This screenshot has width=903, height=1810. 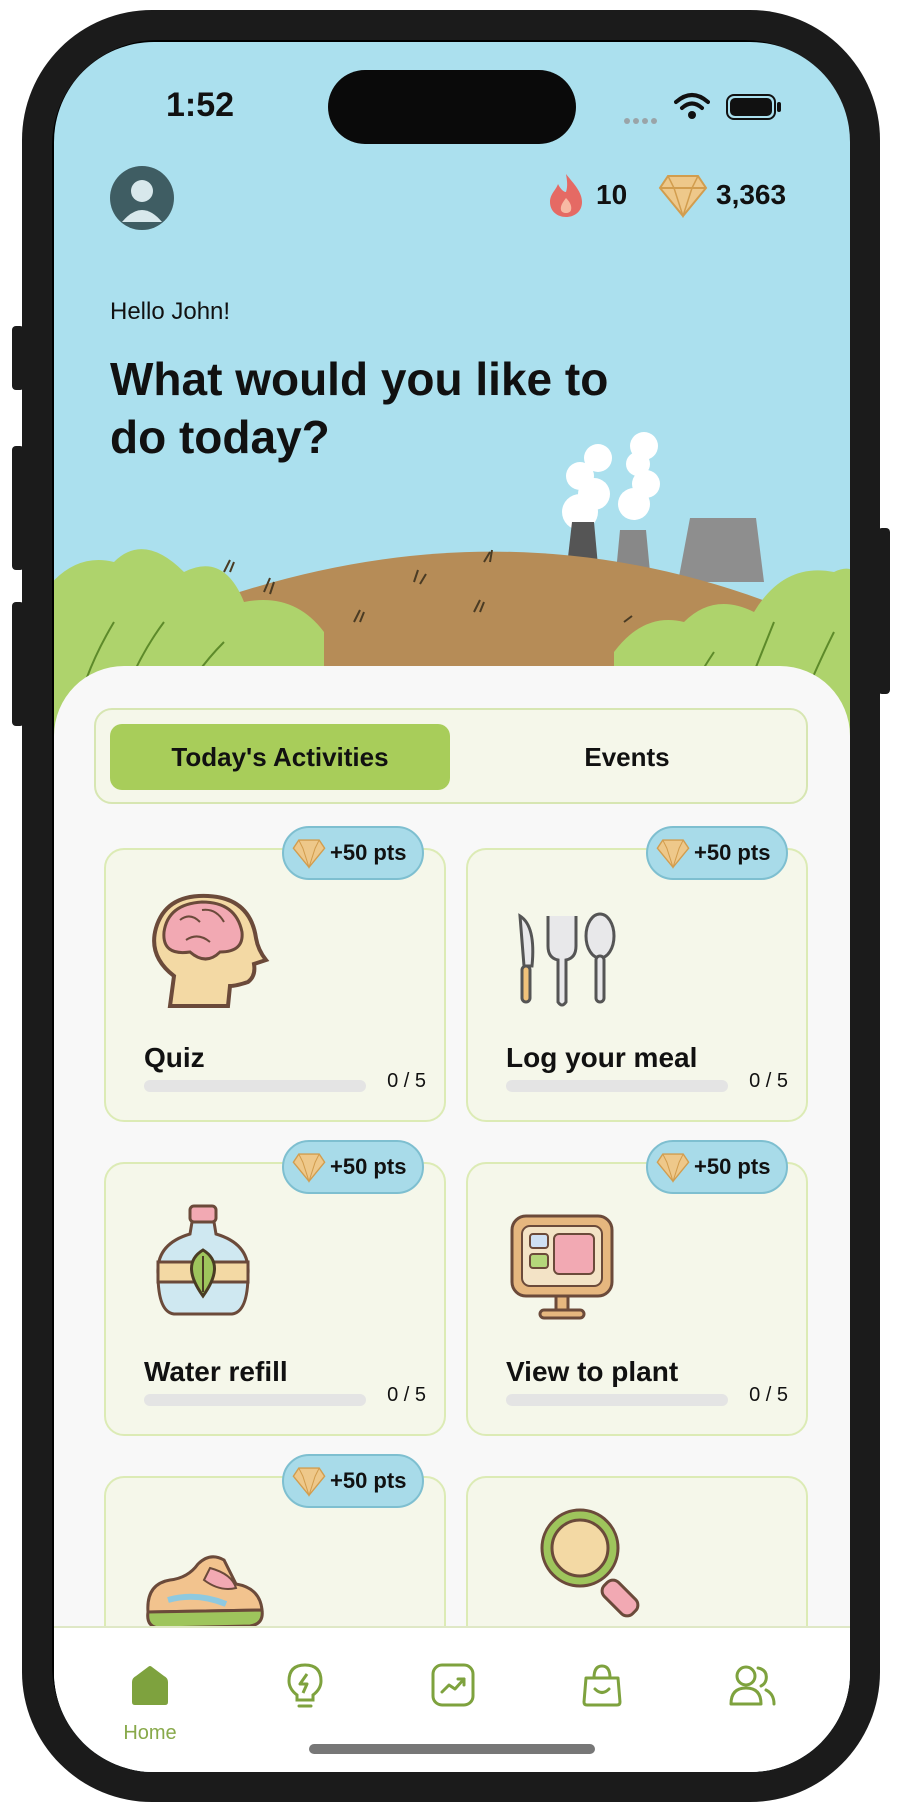 I want to click on lightbulb-icon, so click(x=305, y=1685).